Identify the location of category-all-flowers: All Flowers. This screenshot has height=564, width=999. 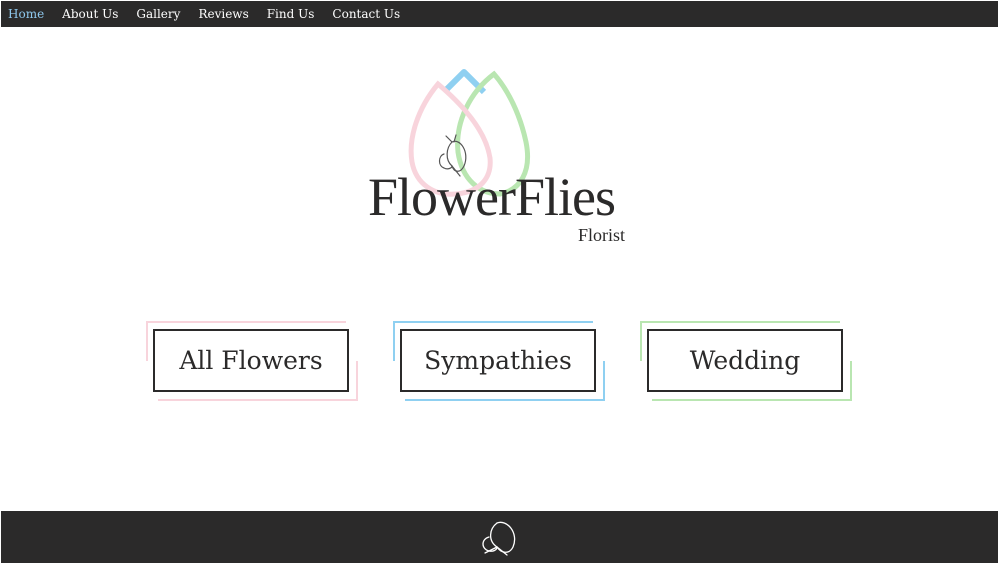
(252, 361).